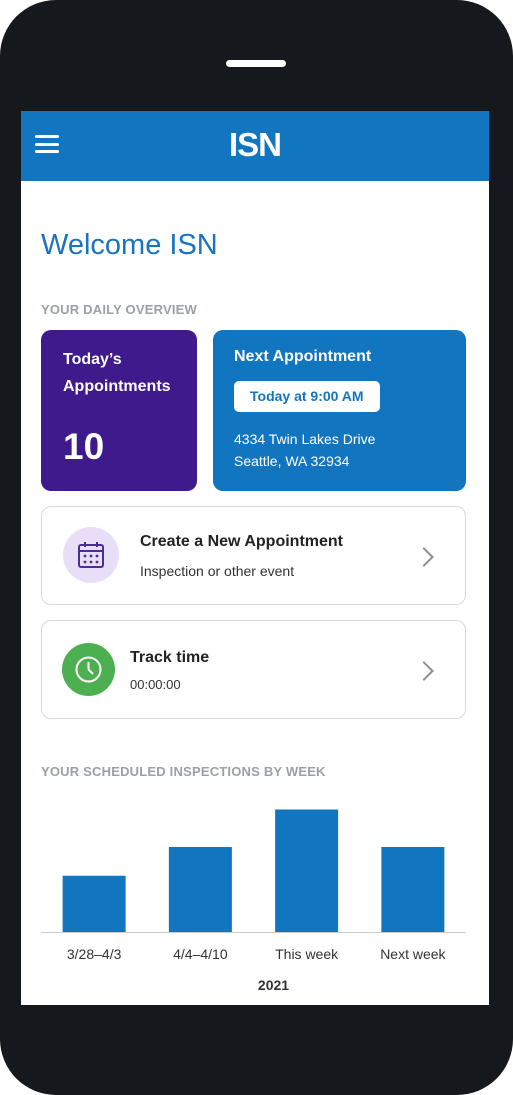  What do you see at coordinates (307, 954) in the screenshot?
I see `x-tick-label: This week` at bounding box center [307, 954].